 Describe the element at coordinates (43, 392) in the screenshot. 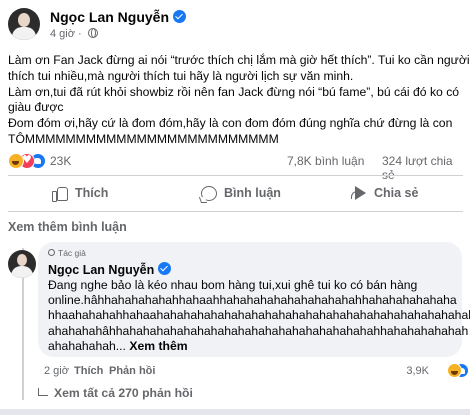

I see `reply-arrow-icon` at that location.